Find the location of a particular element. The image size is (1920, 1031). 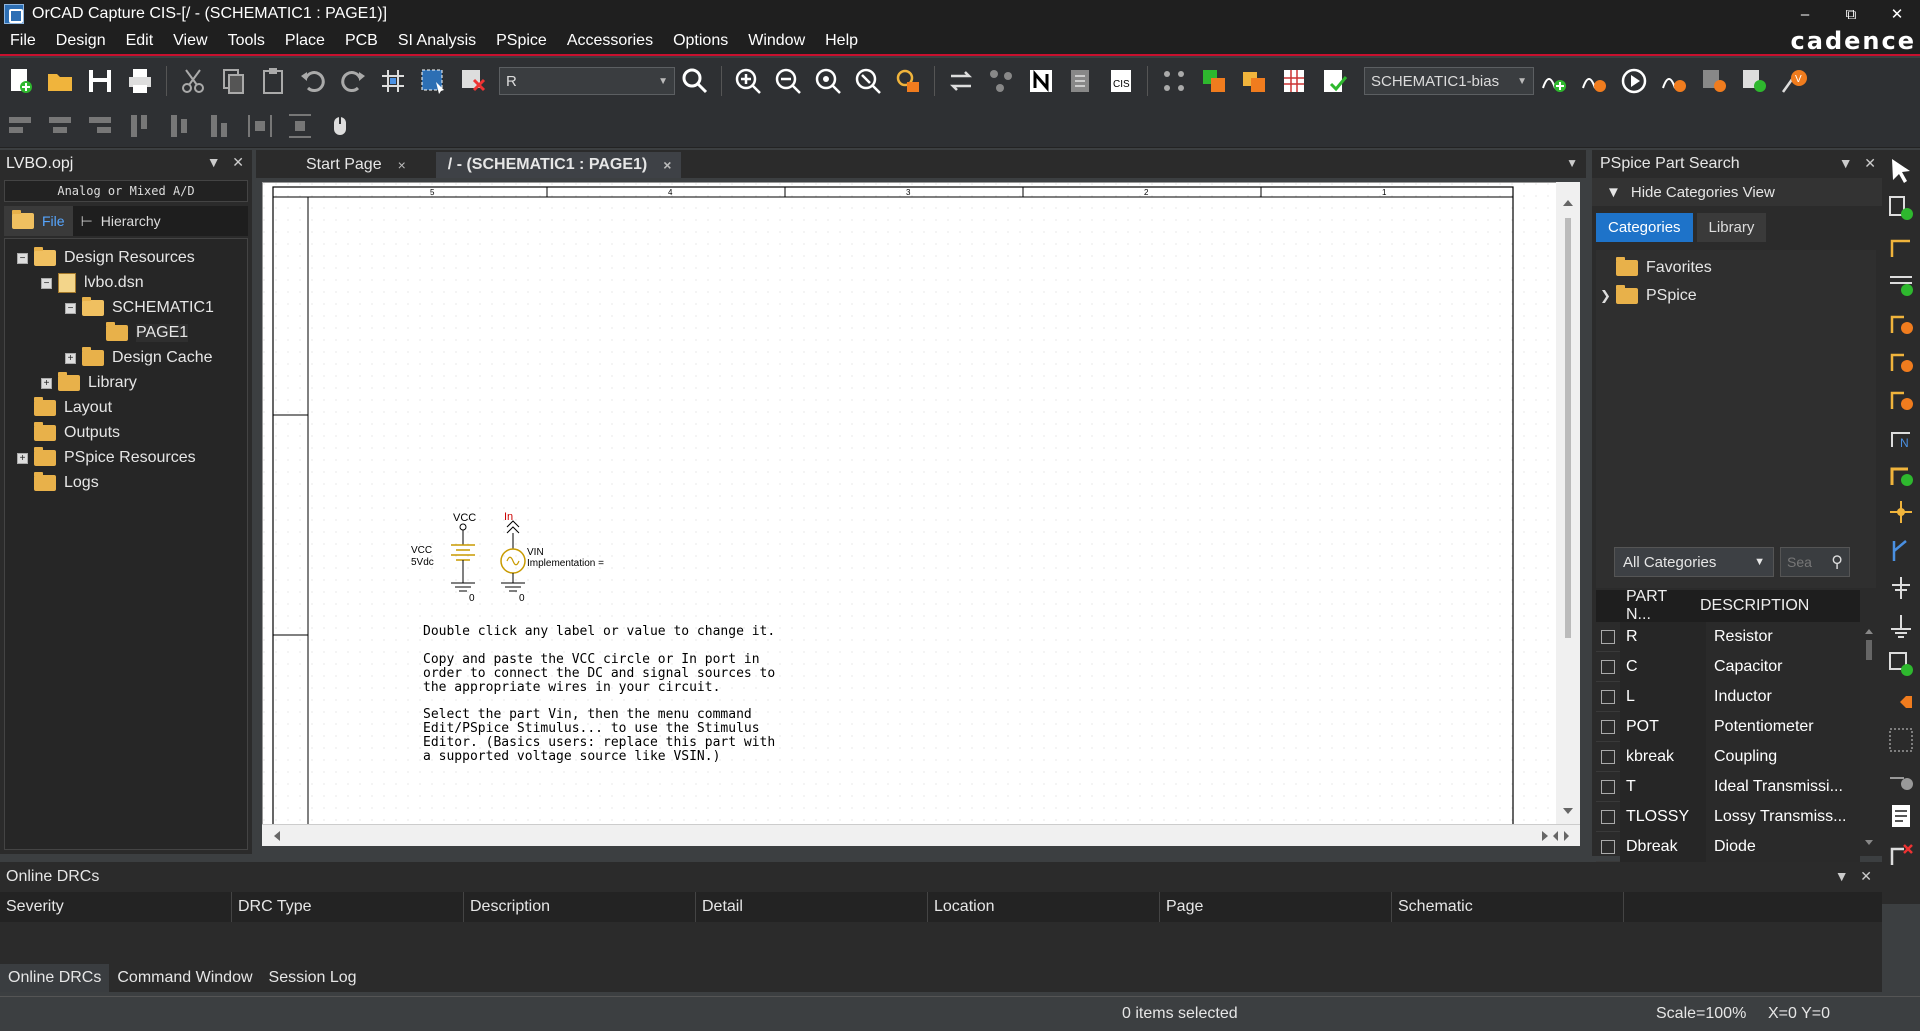

spreadsheet-icon is located at coordinates (1294, 81).